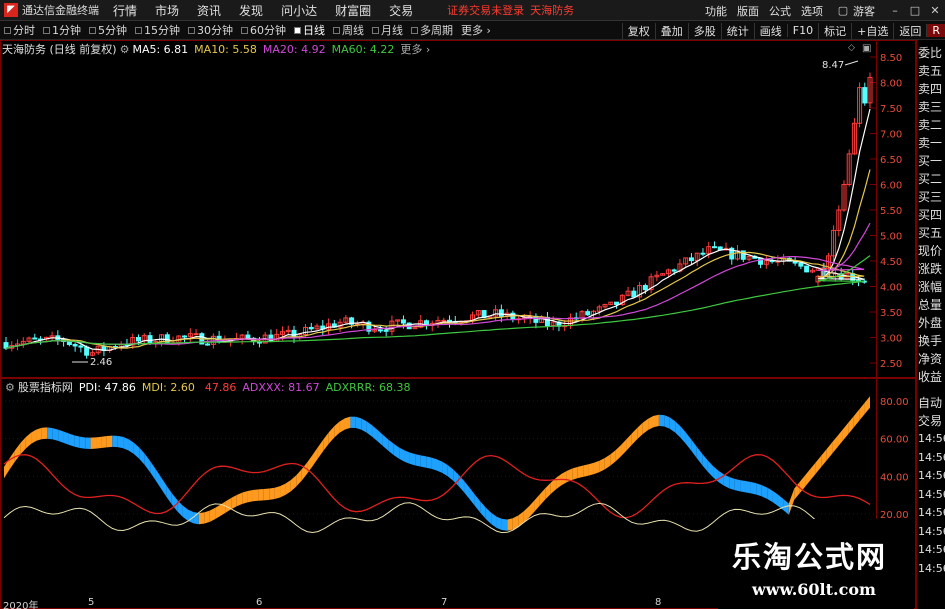  Describe the element at coordinates (476, 30) in the screenshot. I see `period-more: 更多 ›` at that location.